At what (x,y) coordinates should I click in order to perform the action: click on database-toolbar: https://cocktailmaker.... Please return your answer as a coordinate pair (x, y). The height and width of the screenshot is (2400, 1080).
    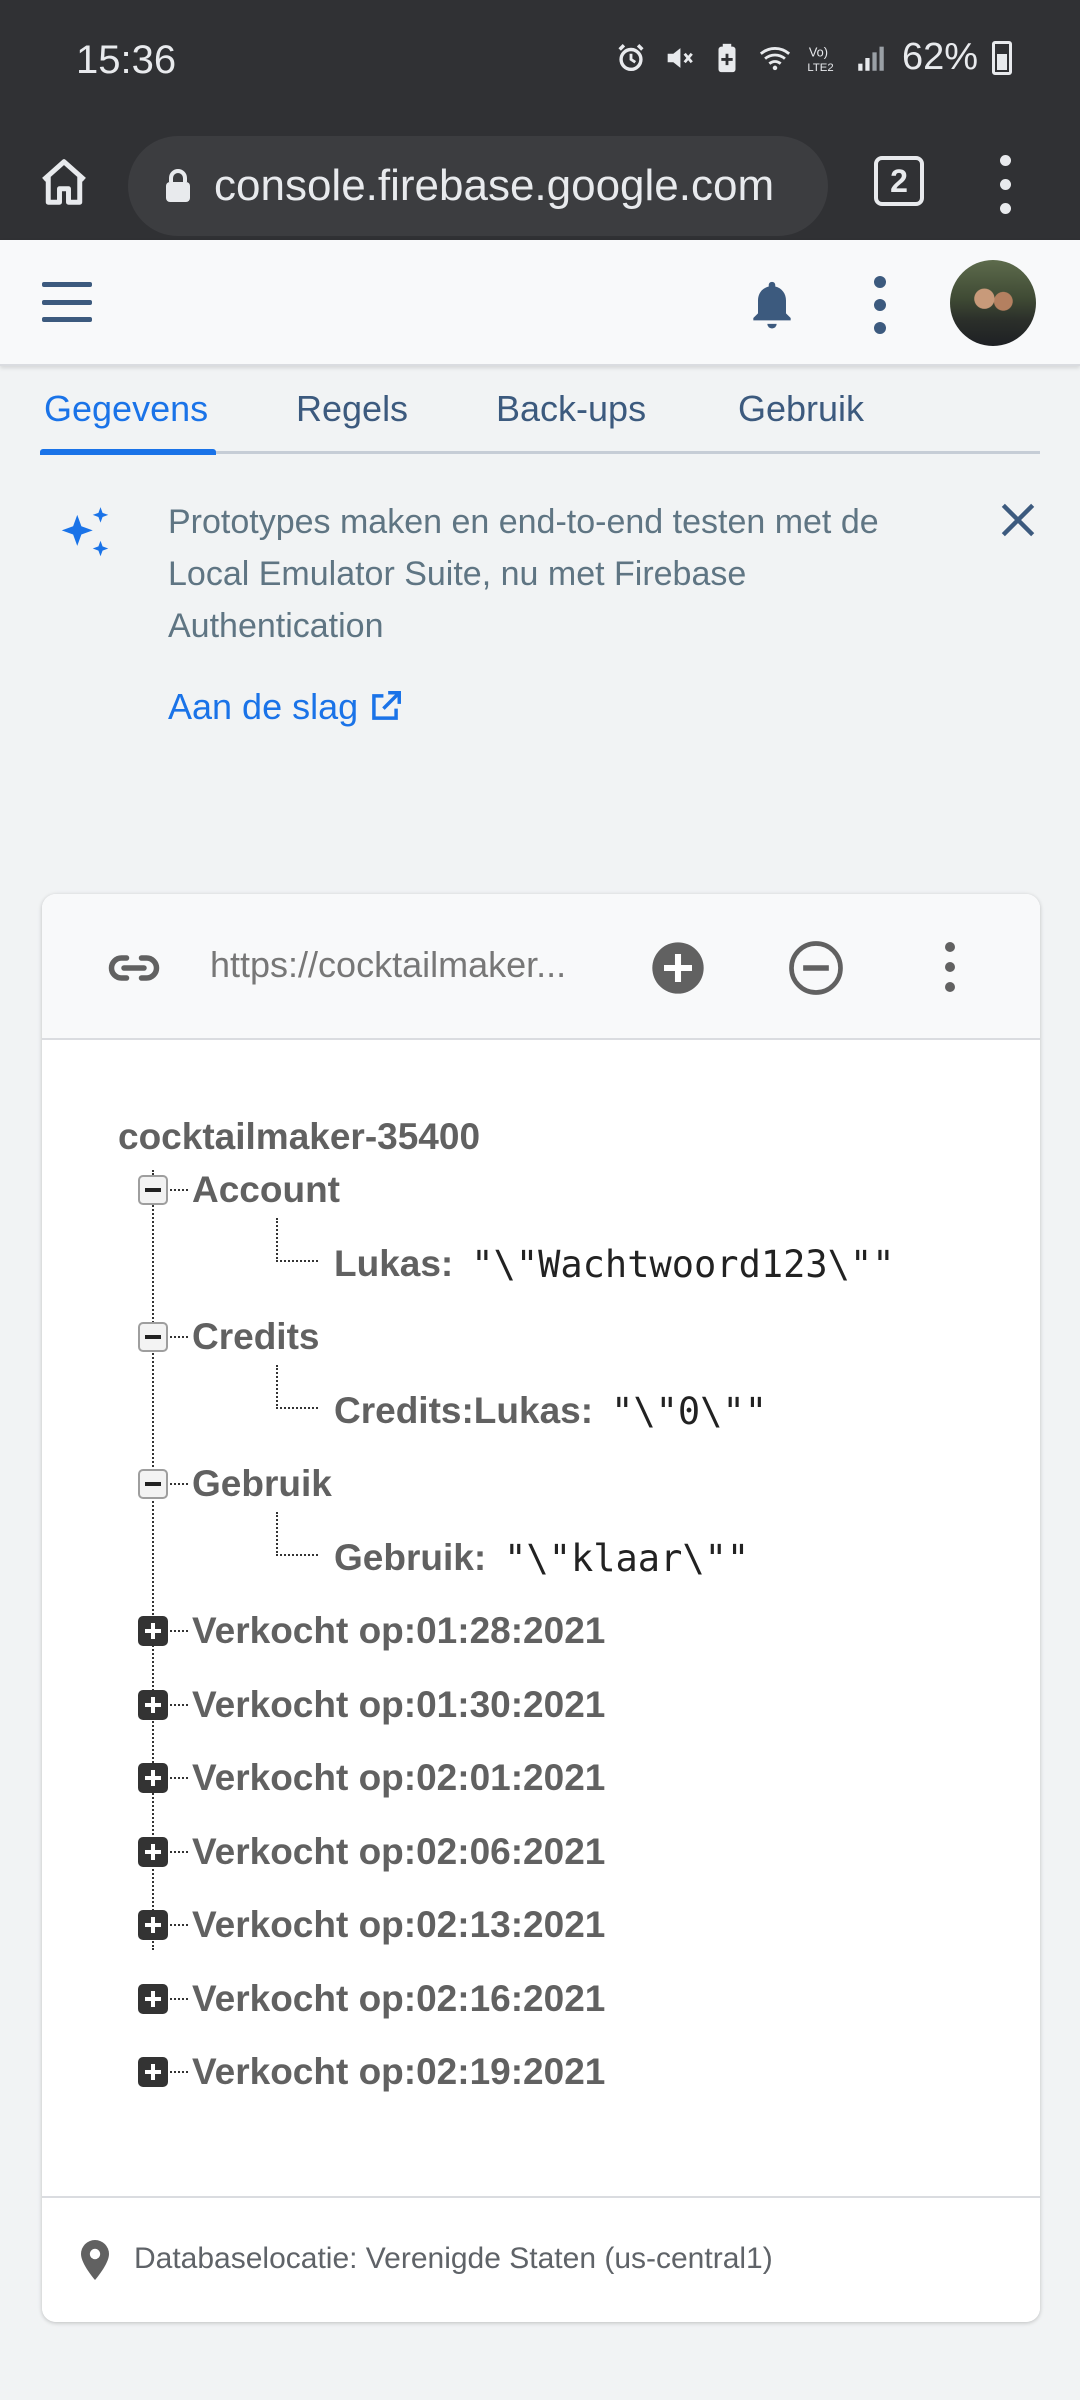
    Looking at the image, I should click on (541, 967).